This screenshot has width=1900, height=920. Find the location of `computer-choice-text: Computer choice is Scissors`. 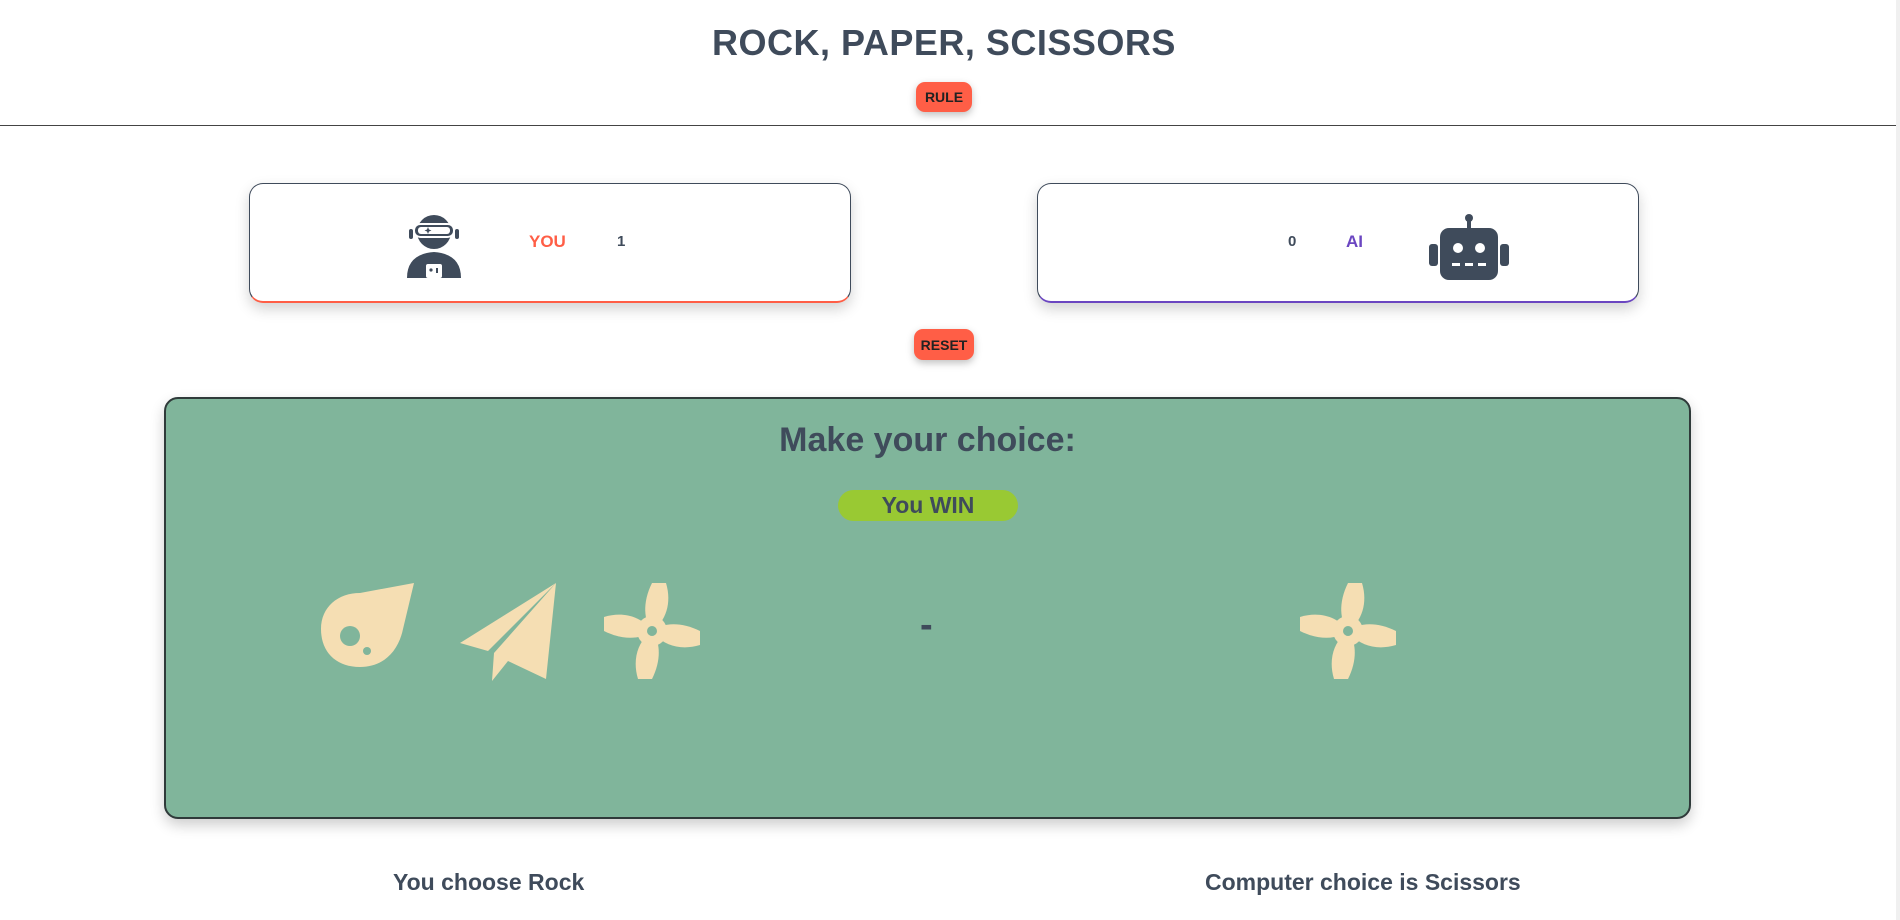

computer-choice-text: Computer choice is Scissors is located at coordinates (1363, 882).